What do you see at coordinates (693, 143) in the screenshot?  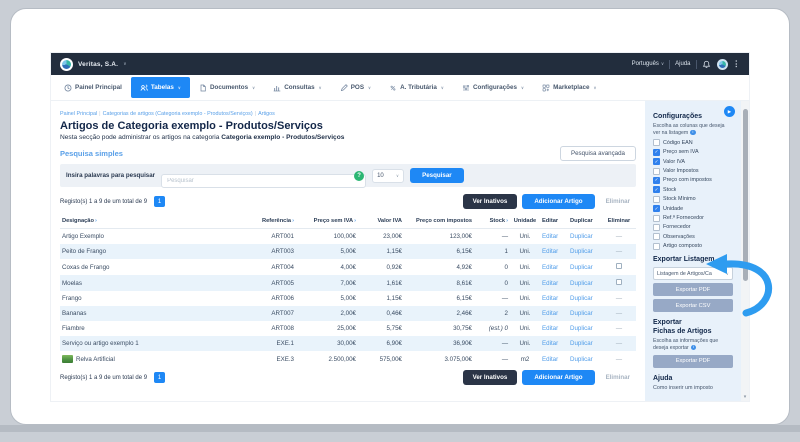 I see `column-toggle: Código EAN` at bounding box center [693, 143].